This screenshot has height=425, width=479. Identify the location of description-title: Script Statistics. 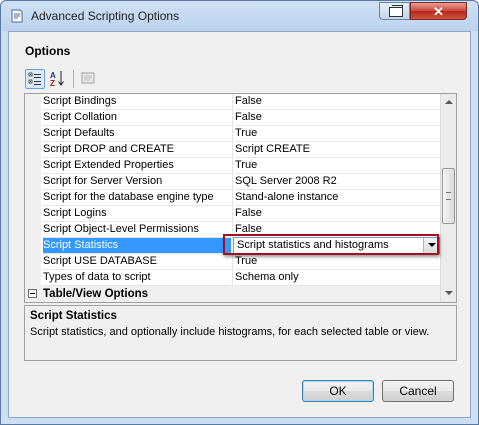
(73, 316).